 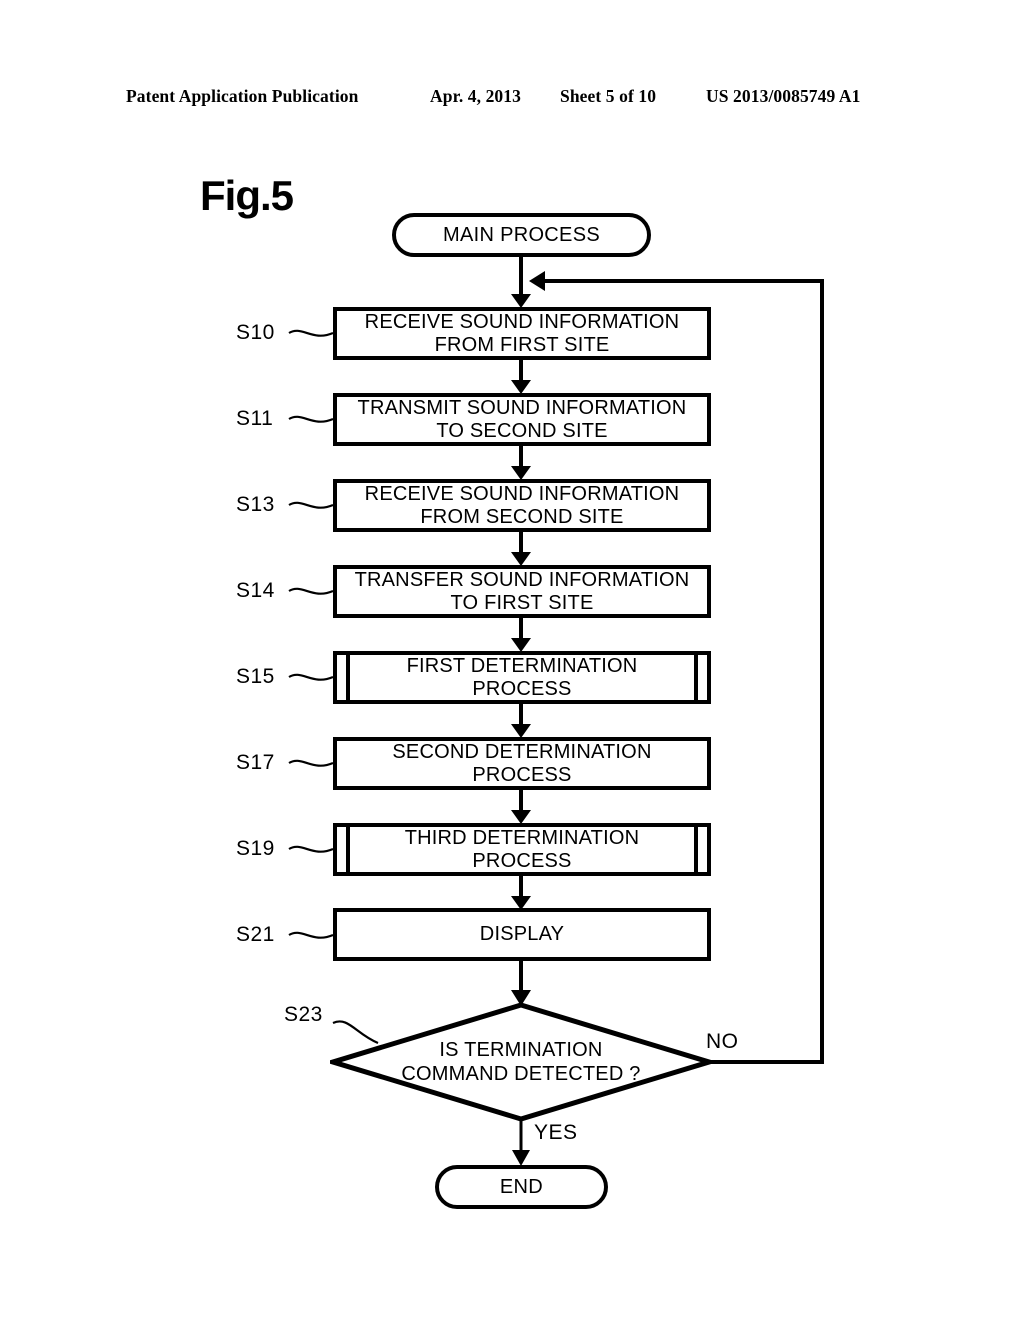 I want to click on flow-node-s21-line1: DISPLAY, so click(x=522, y=934).